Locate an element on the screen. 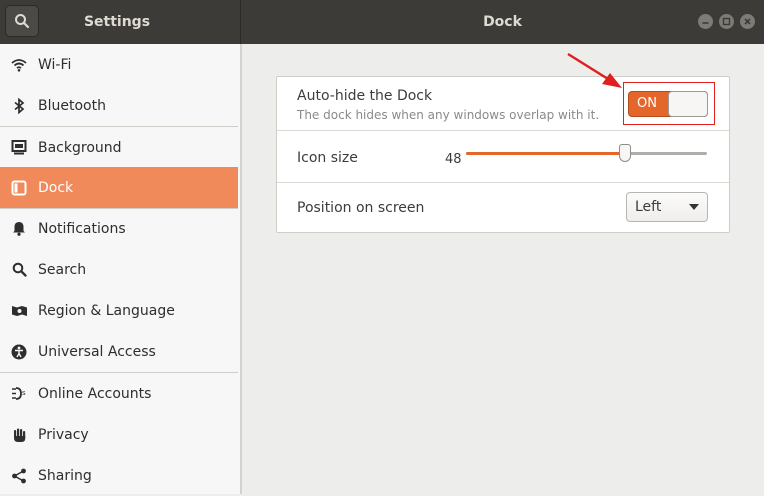 The width and height of the screenshot is (764, 496). bell-icon is located at coordinates (19, 229).